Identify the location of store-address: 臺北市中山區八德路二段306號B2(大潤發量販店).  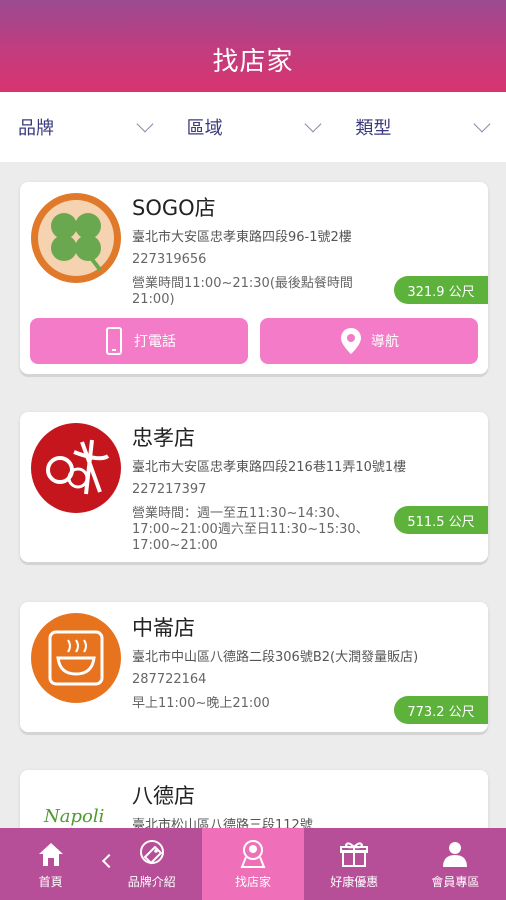
(275, 657).